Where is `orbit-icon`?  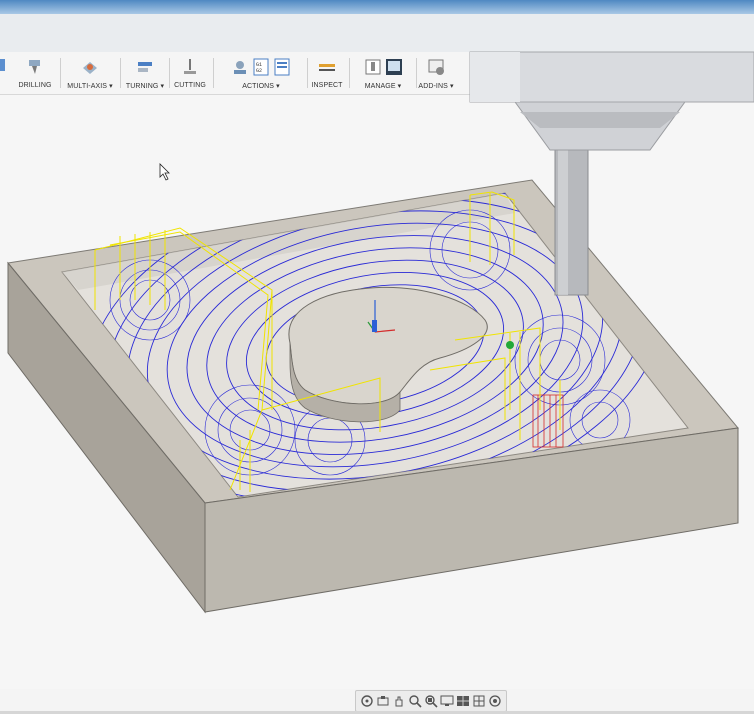 orbit-icon is located at coordinates (367, 701).